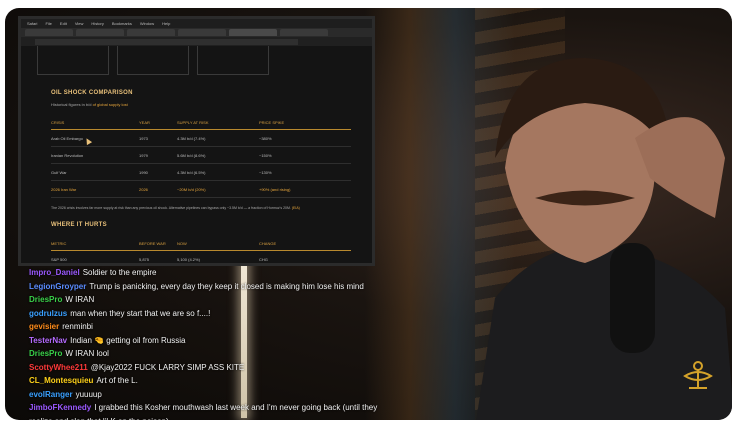 The height and width of the screenshot is (430, 739). I want to click on table-cell: 2026 Iran War, so click(95, 189).